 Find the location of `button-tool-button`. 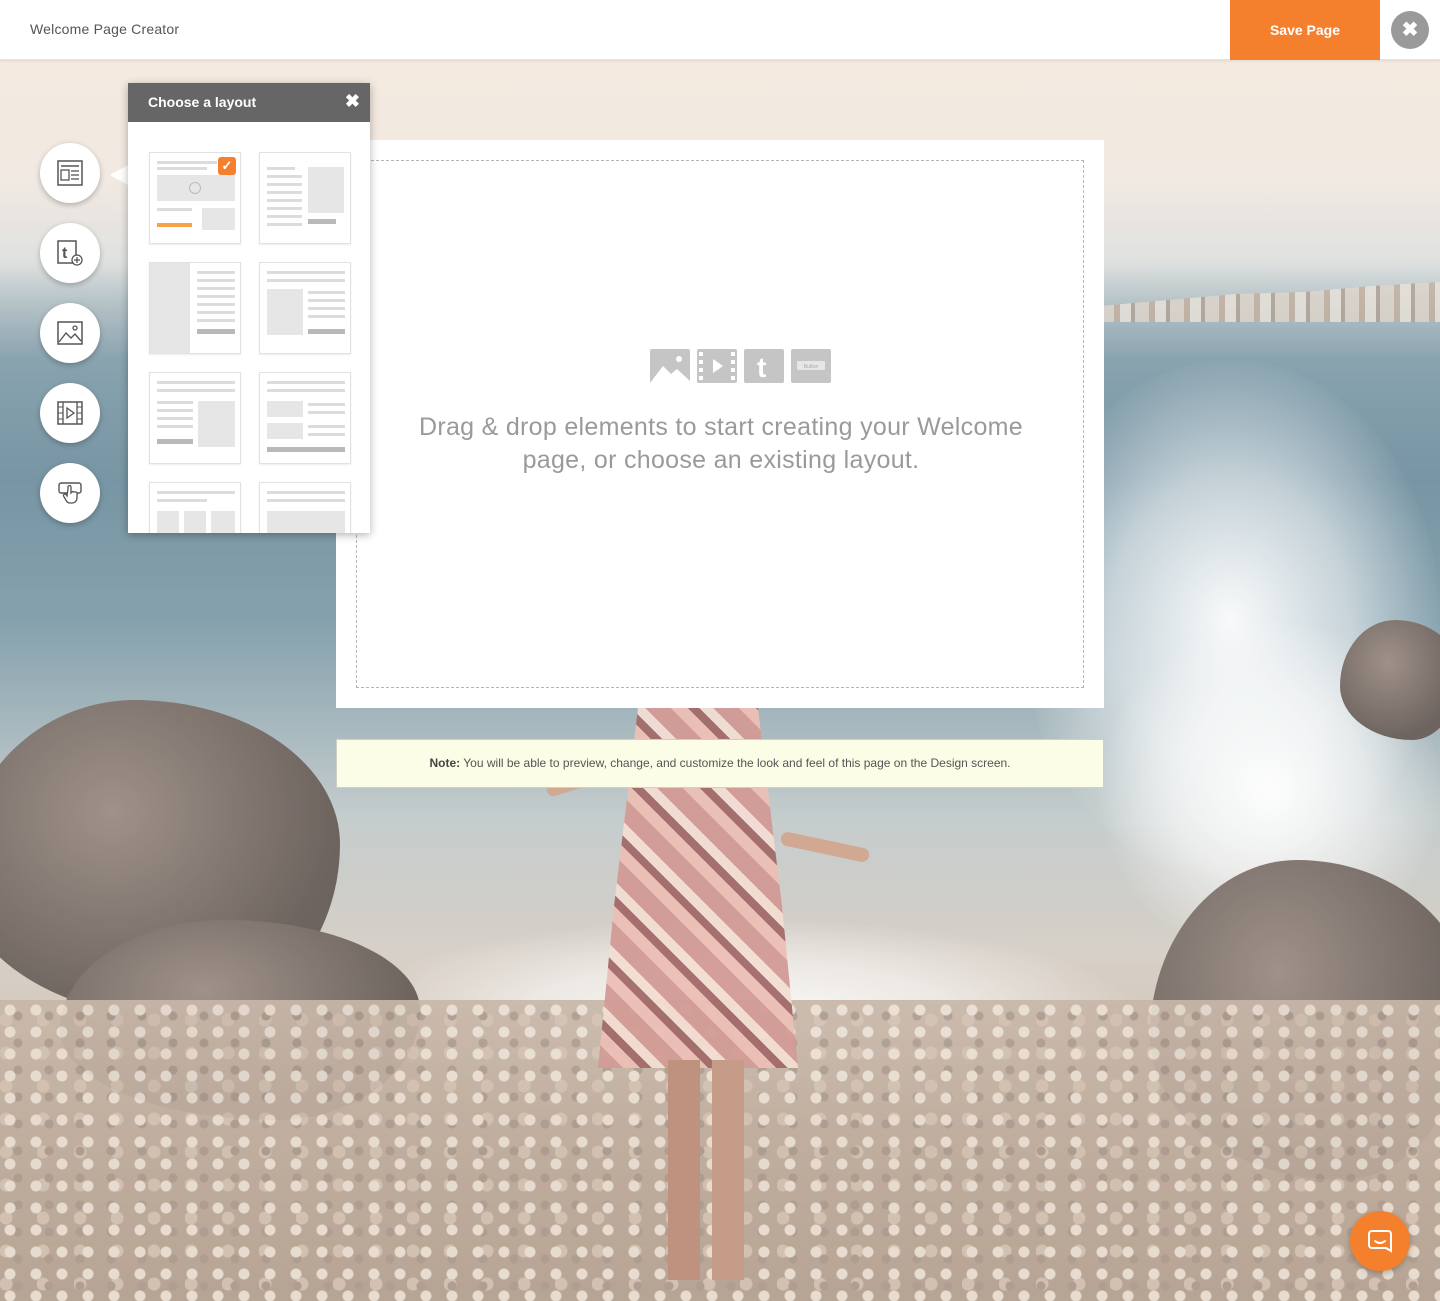

button-tool-button is located at coordinates (70, 493).